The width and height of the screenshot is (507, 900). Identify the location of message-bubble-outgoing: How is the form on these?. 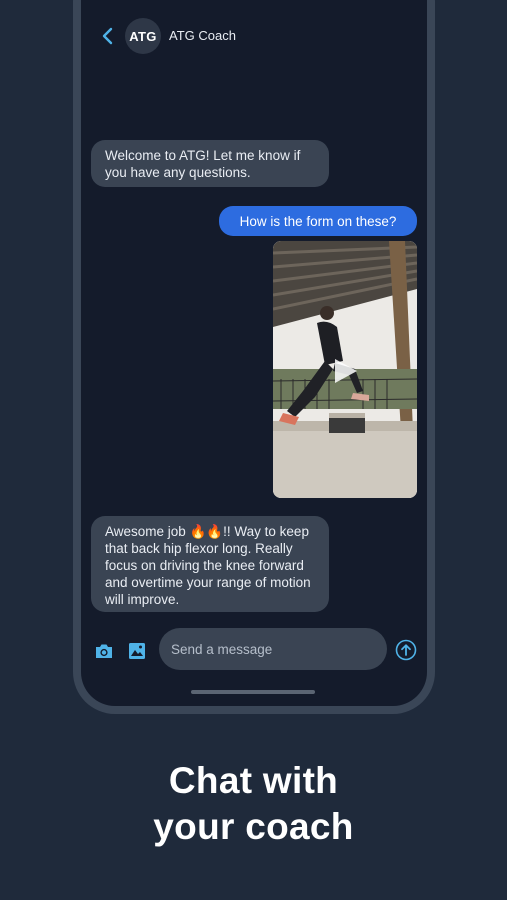
(318, 221).